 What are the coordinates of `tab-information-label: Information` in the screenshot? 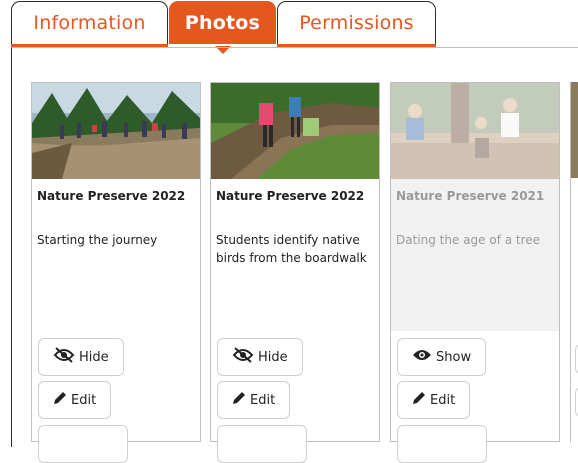 It's located at (89, 23).